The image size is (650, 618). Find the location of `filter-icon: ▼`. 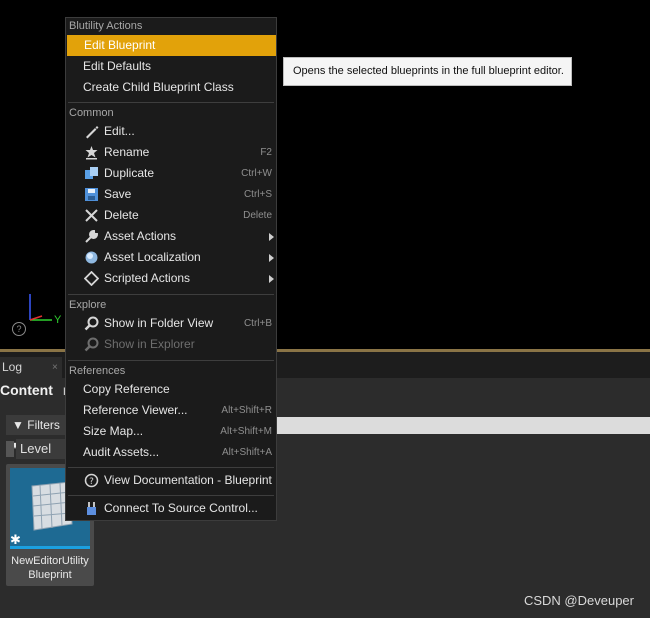

filter-icon: ▼ is located at coordinates (18, 425).